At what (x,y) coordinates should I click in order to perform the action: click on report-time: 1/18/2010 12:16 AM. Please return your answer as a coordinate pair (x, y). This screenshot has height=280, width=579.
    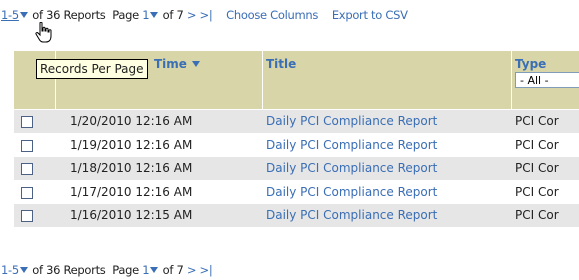
    Looking at the image, I should click on (131, 168).